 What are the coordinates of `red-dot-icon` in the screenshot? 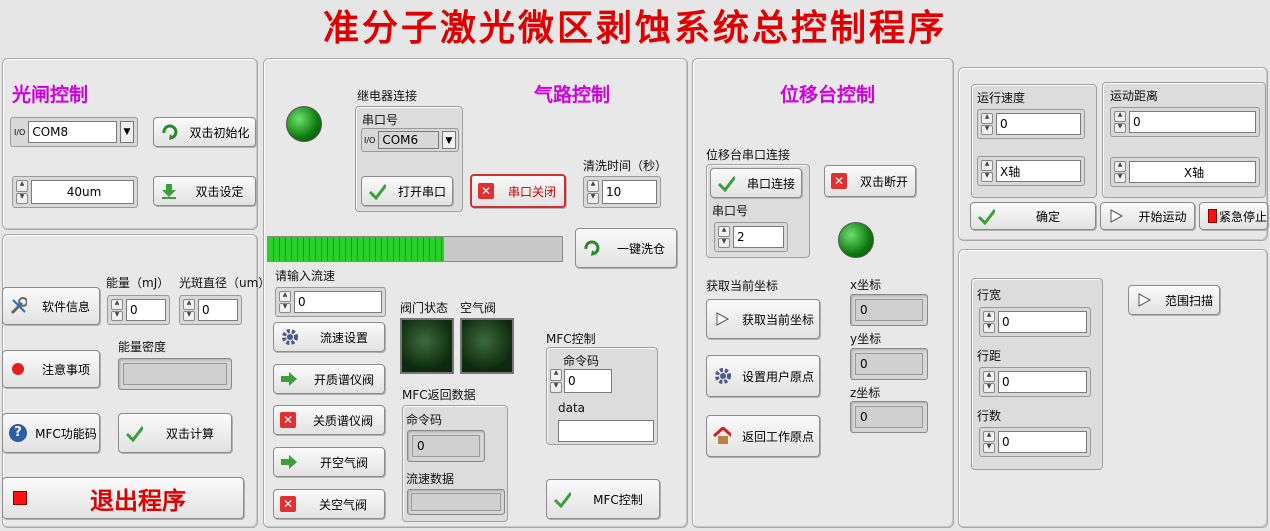 It's located at (18, 369).